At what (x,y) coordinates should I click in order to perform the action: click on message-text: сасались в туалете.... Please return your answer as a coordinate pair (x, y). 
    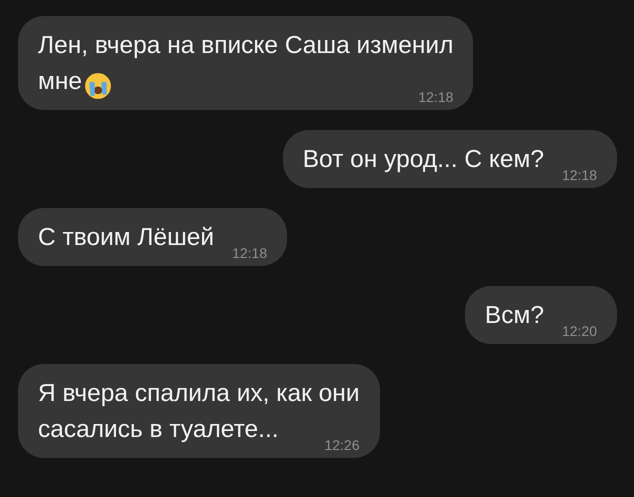
    Looking at the image, I should click on (158, 430).